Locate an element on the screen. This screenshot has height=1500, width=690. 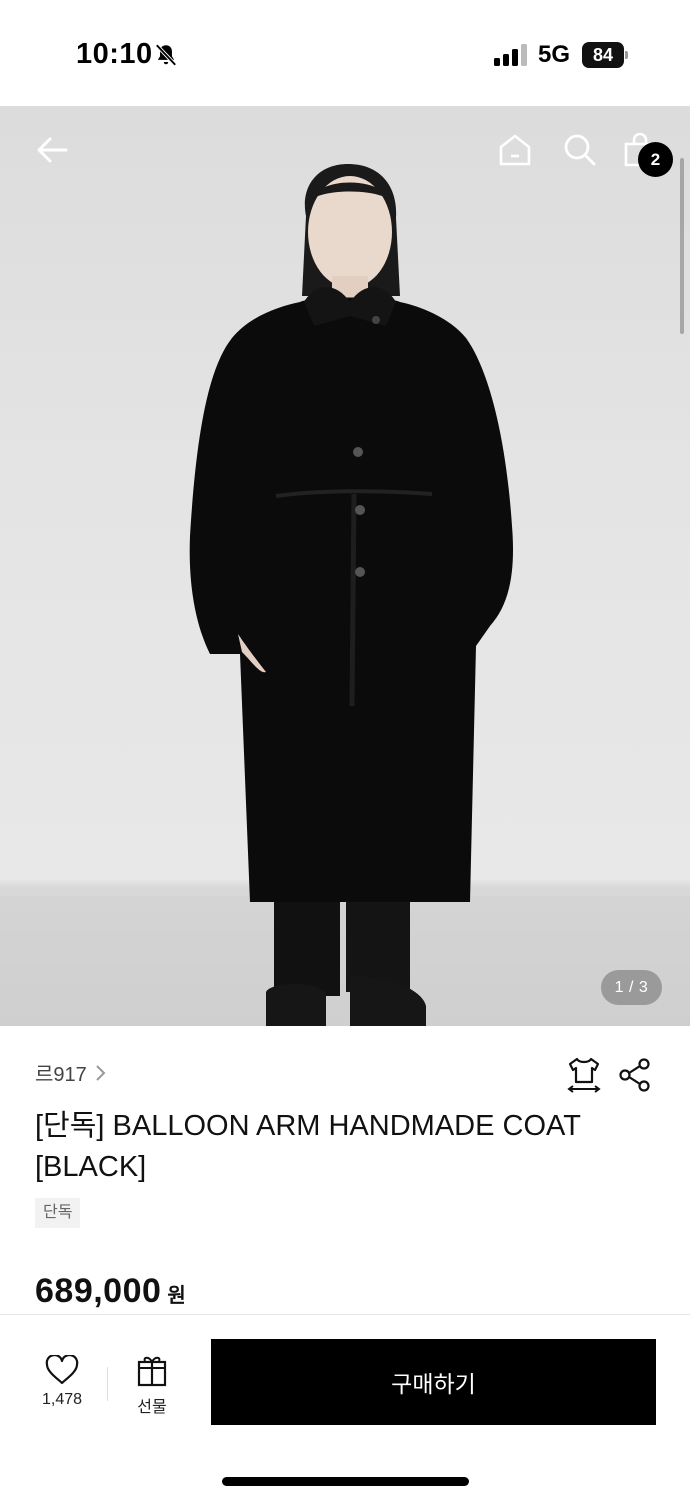
gift-button: 선물 is located at coordinates (152, 1386).